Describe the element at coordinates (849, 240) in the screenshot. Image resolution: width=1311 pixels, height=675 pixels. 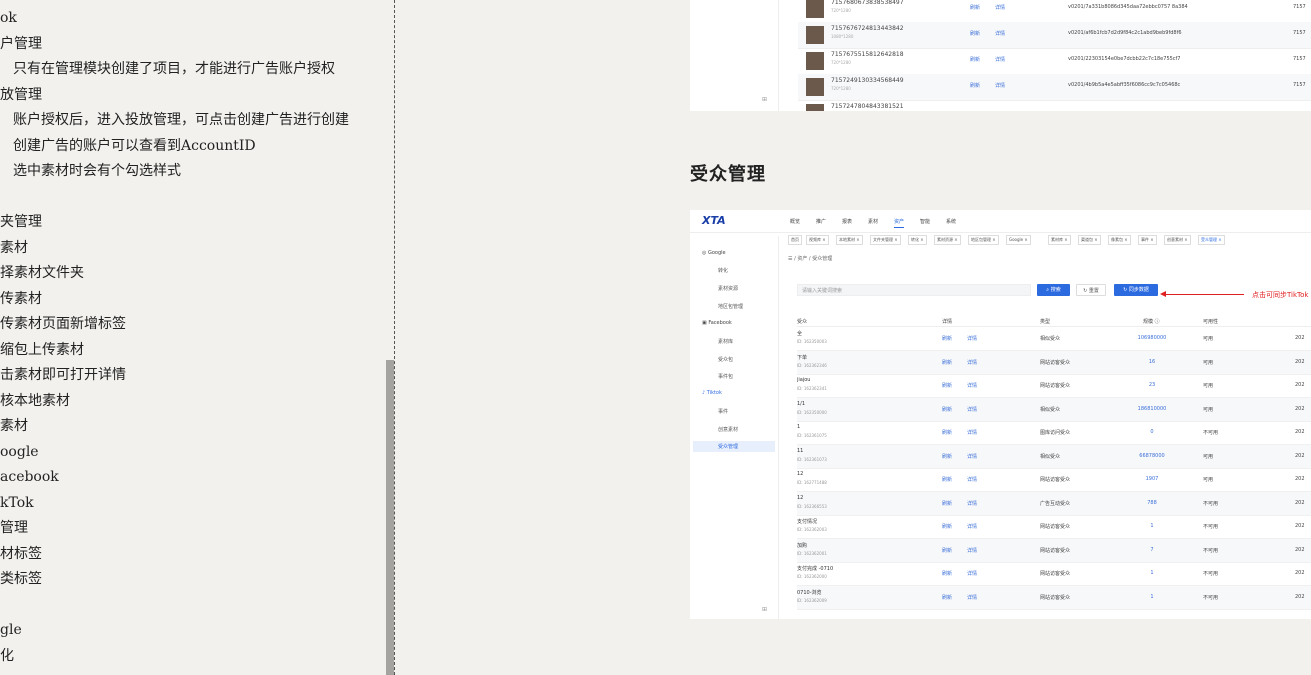
I see `tab-tag: 本地素材 ×` at that location.